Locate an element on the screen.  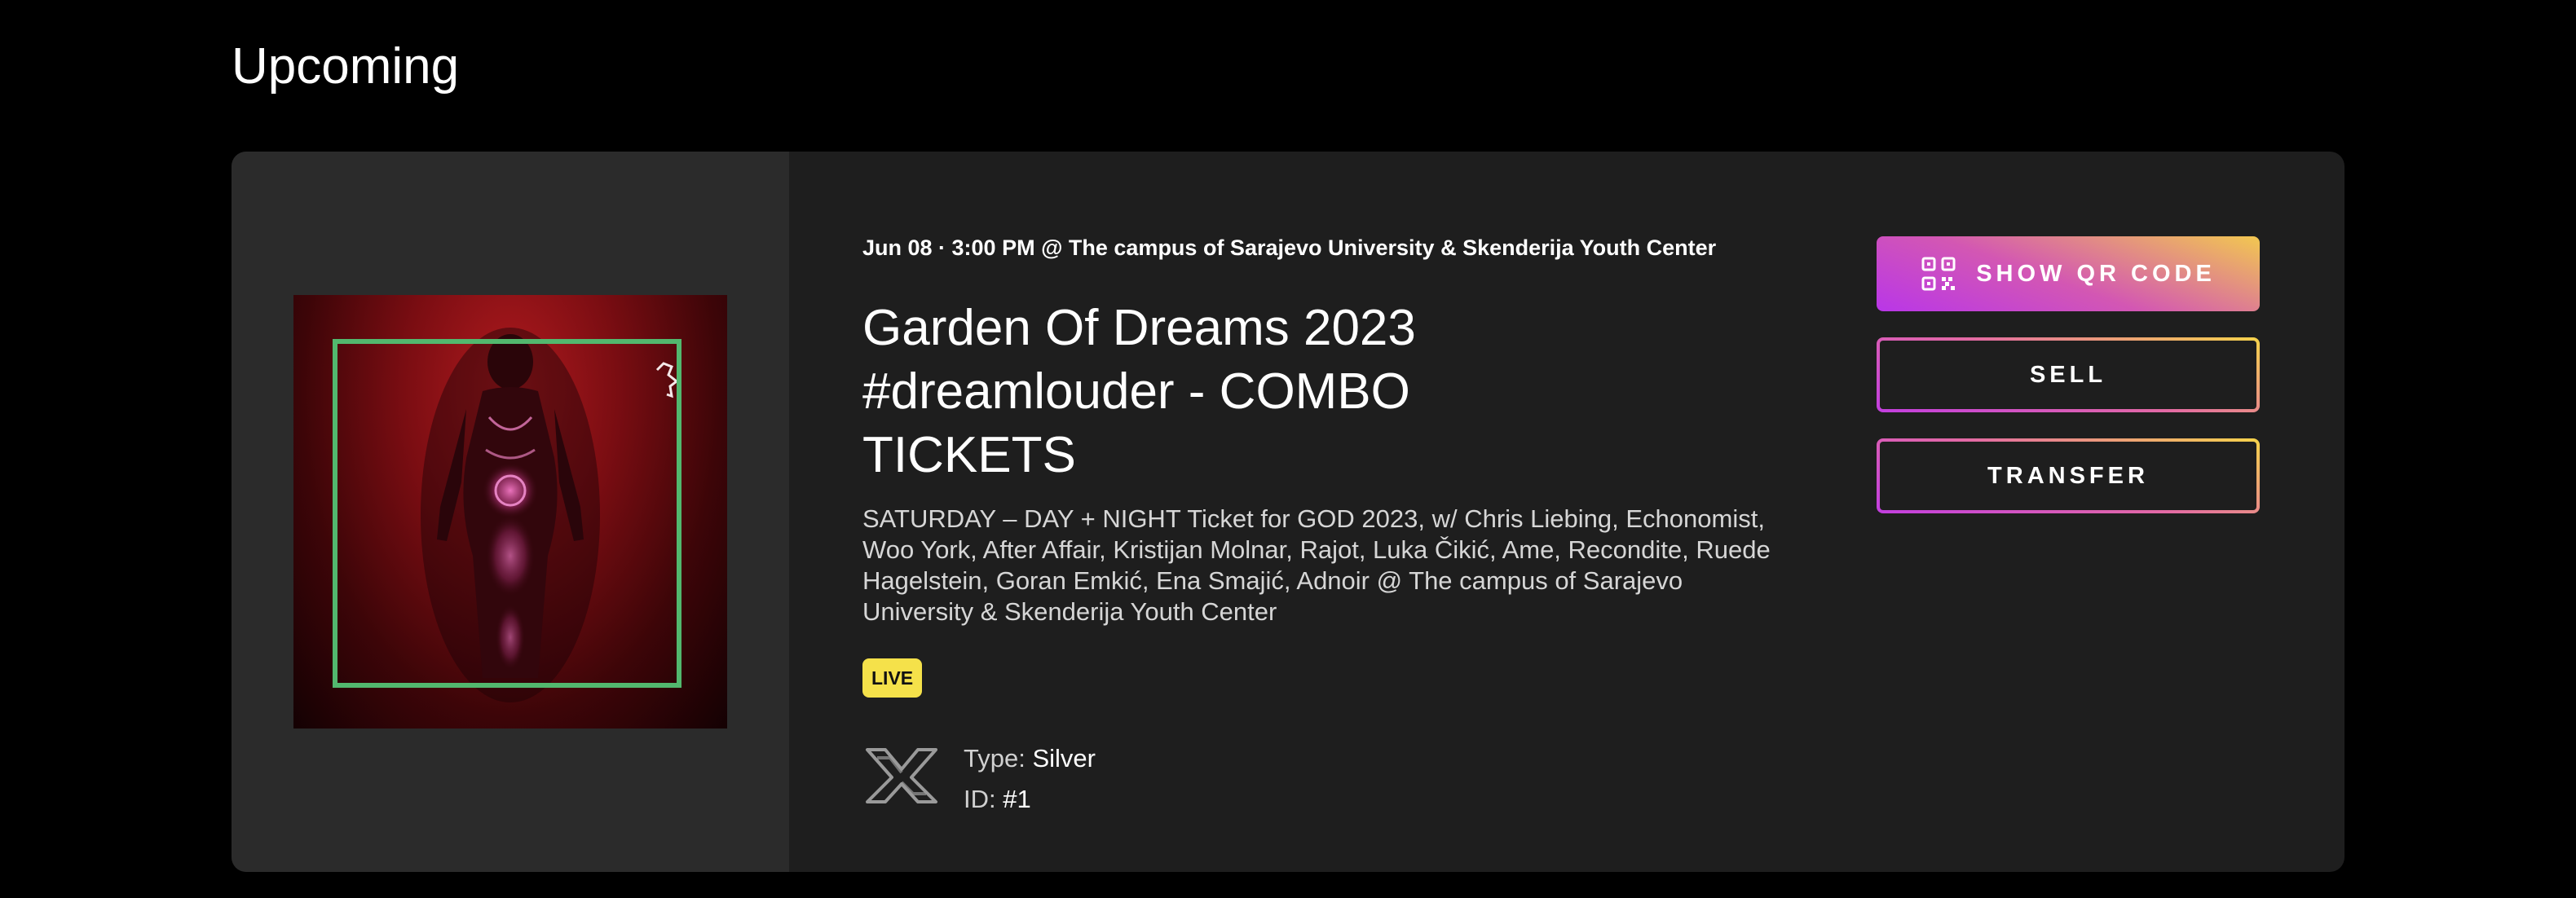
sell-label: SELL is located at coordinates (2068, 374).